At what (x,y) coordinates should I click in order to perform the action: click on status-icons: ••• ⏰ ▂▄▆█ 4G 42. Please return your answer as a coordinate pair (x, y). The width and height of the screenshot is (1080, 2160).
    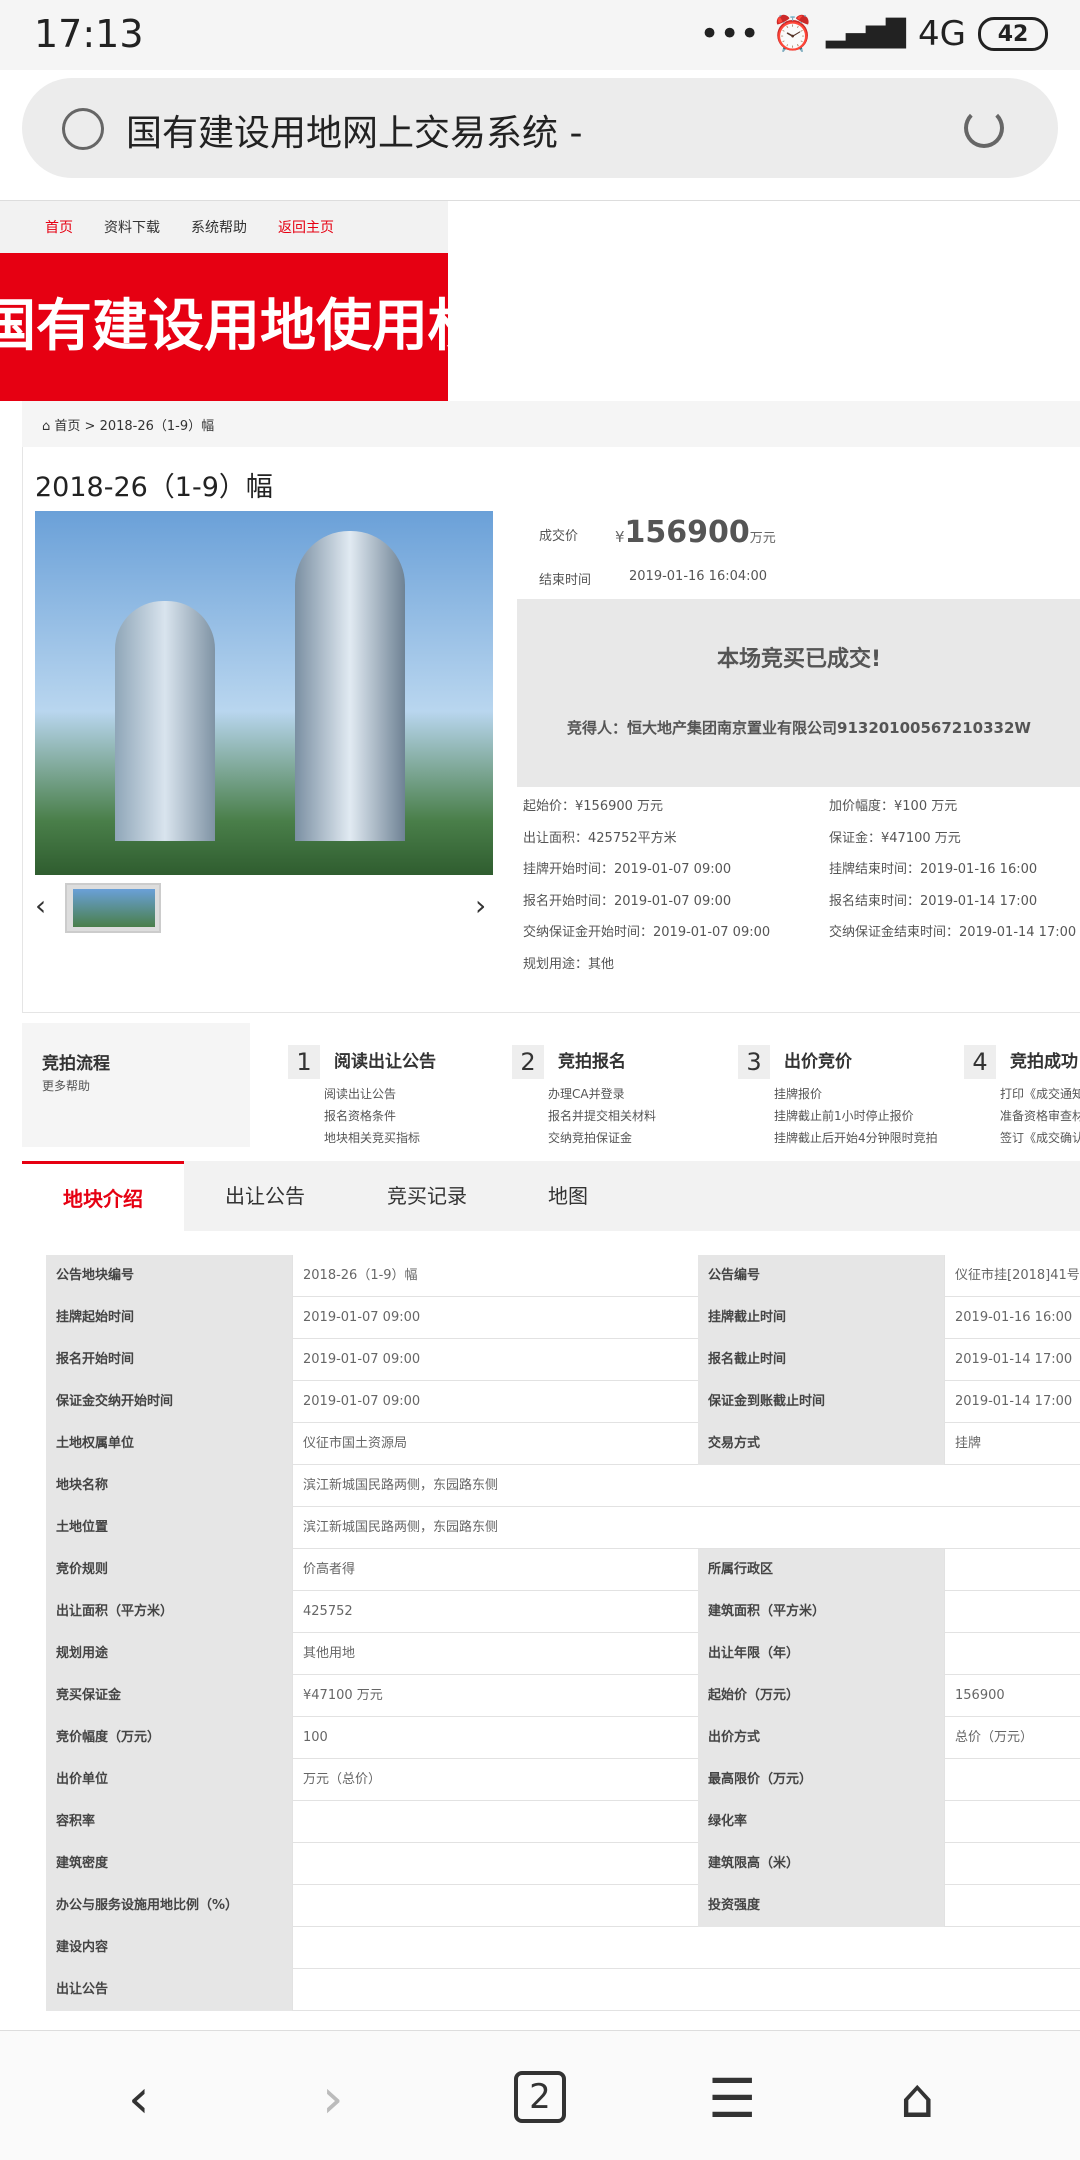
    Looking at the image, I should click on (874, 34).